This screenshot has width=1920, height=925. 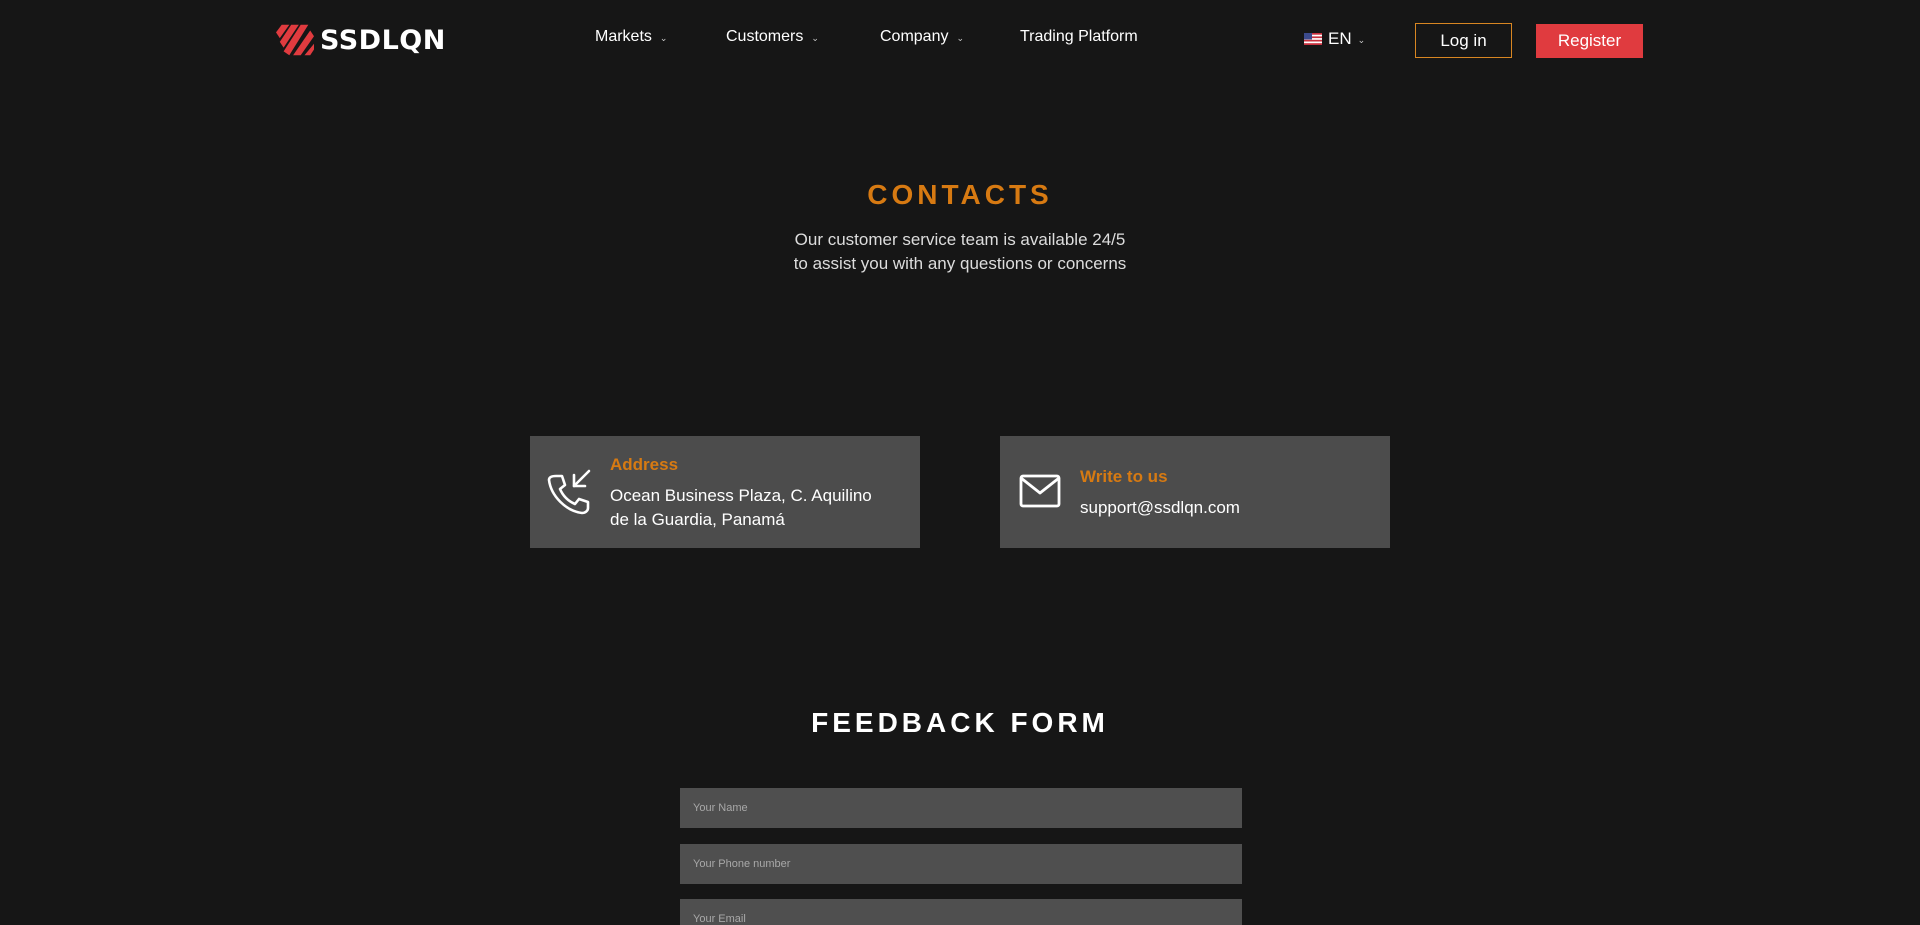 What do you see at coordinates (765, 36) in the screenshot?
I see `nav-customers-label: Customers` at bounding box center [765, 36].